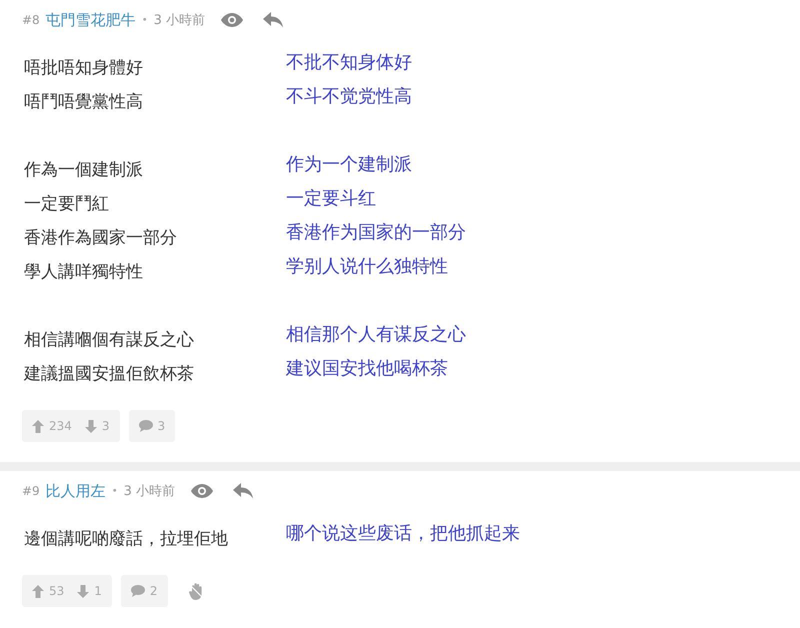 The image size is (800, 628). What do you see at coordinates (83, 102) in the screenshot?
I see `original-line: 唔鬥唔覺黨性高` at bounding box center [83, 102].